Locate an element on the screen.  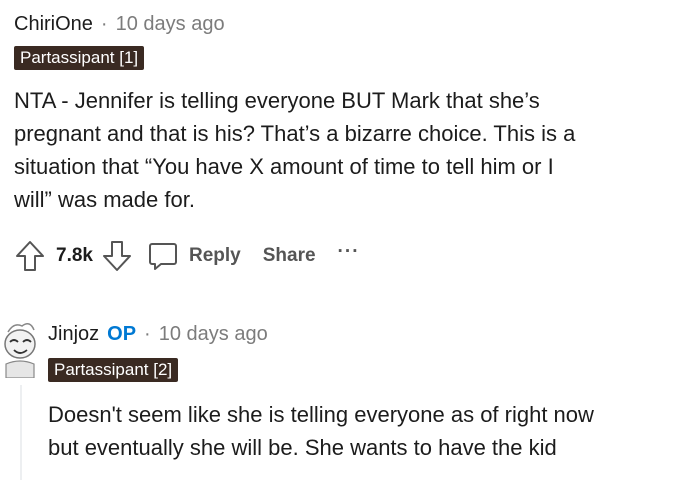
upvote-icon is located at coordinates (30, 256).